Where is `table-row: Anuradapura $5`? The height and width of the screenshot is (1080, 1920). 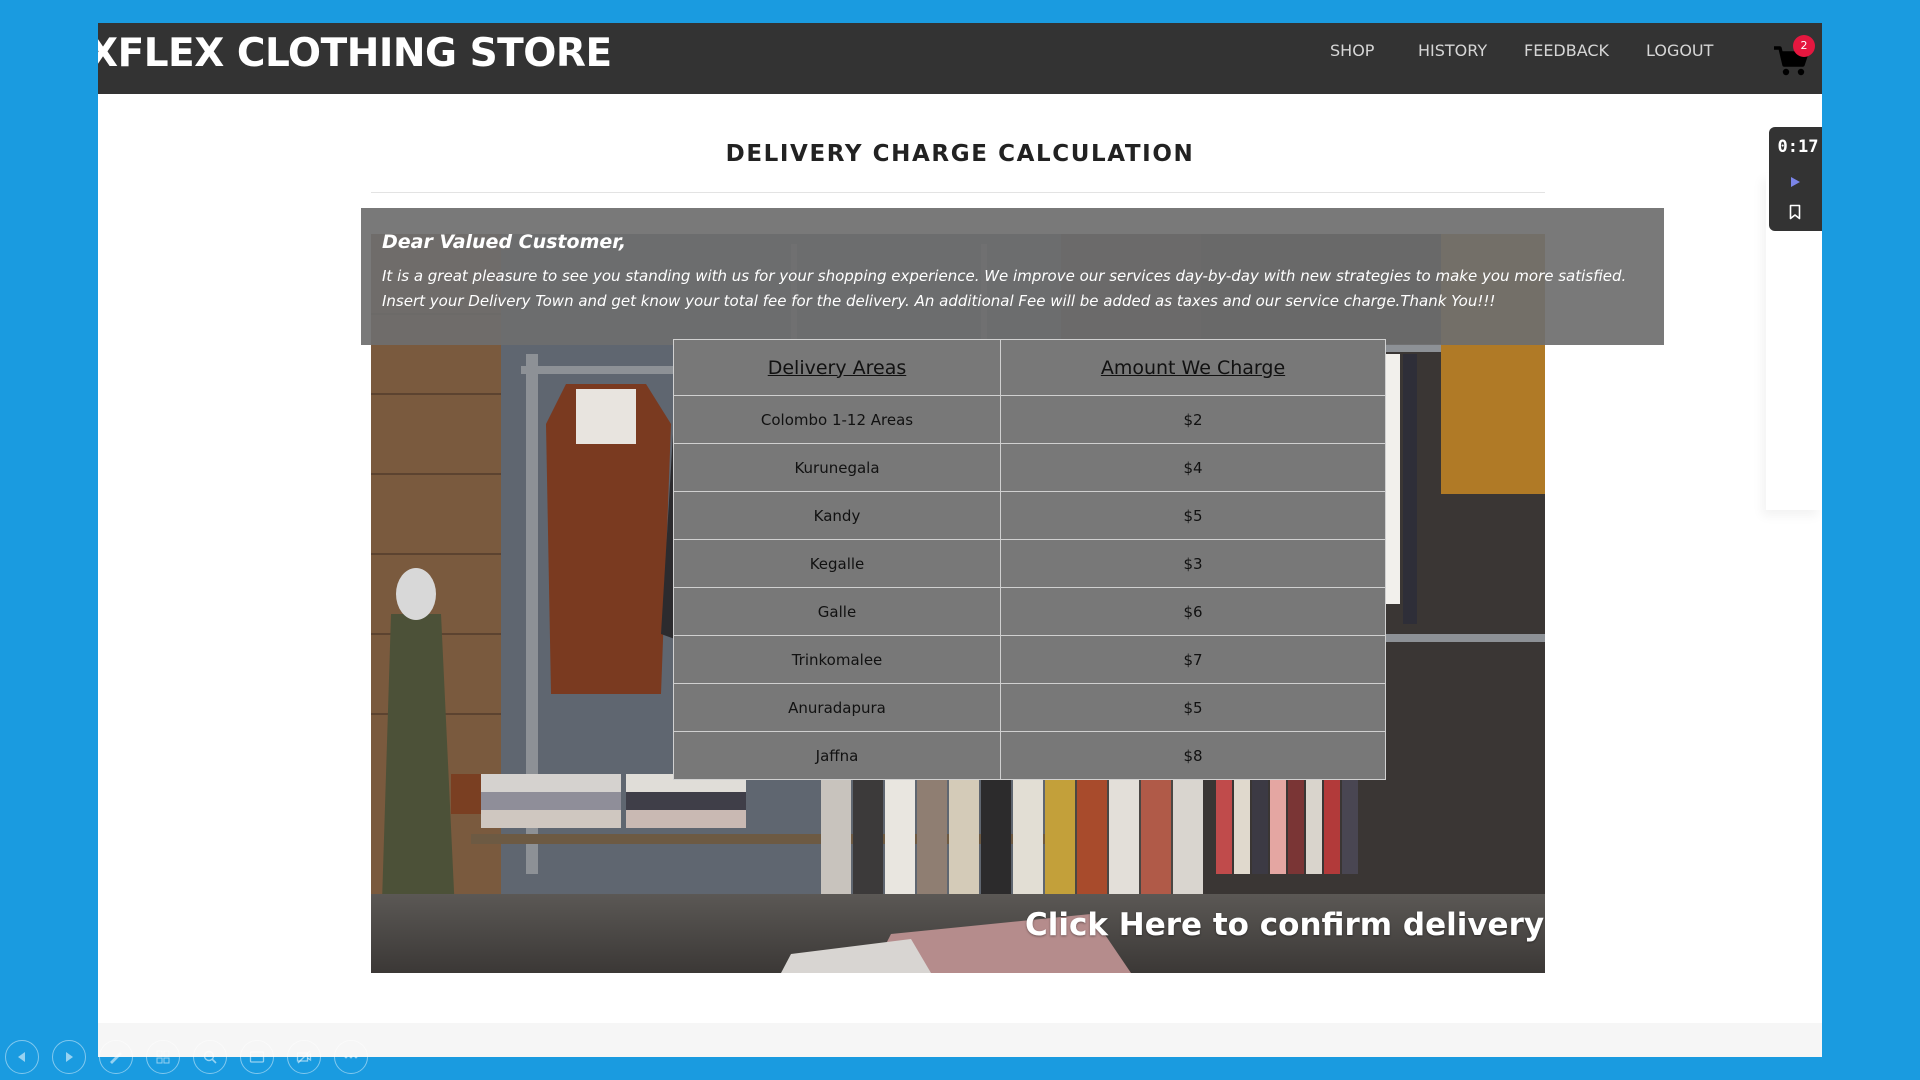
table-row: Anuradapura $5 is located at coordinates (1029, 707).